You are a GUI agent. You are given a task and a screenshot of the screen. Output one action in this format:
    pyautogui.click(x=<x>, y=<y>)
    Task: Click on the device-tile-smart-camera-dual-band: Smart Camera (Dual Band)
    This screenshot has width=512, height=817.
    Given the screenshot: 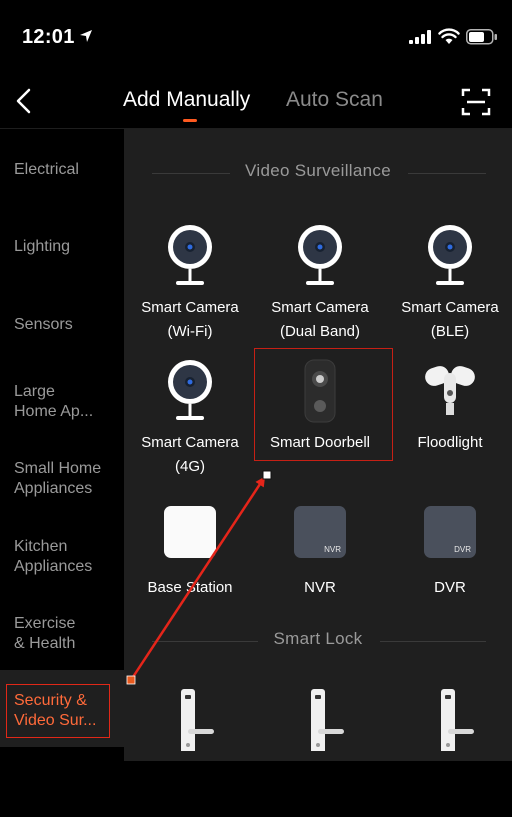 What is the action you would take?
    pyautogui.click(x=320, y=289)
    